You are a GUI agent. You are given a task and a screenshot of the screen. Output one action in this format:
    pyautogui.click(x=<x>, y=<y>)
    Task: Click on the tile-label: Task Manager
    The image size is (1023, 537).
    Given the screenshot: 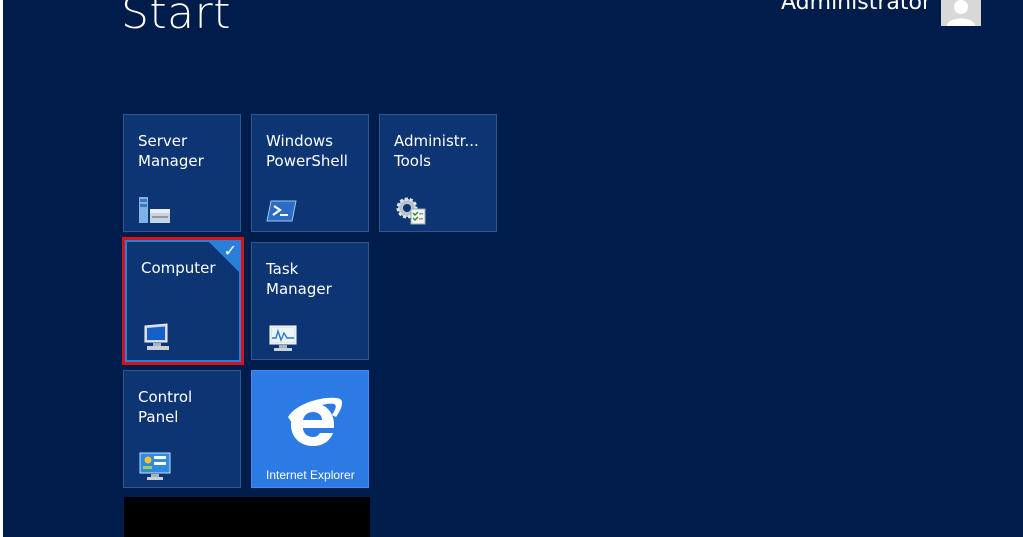 What is the action you would take?
    pyautogui.click(x=299, y=279)
    